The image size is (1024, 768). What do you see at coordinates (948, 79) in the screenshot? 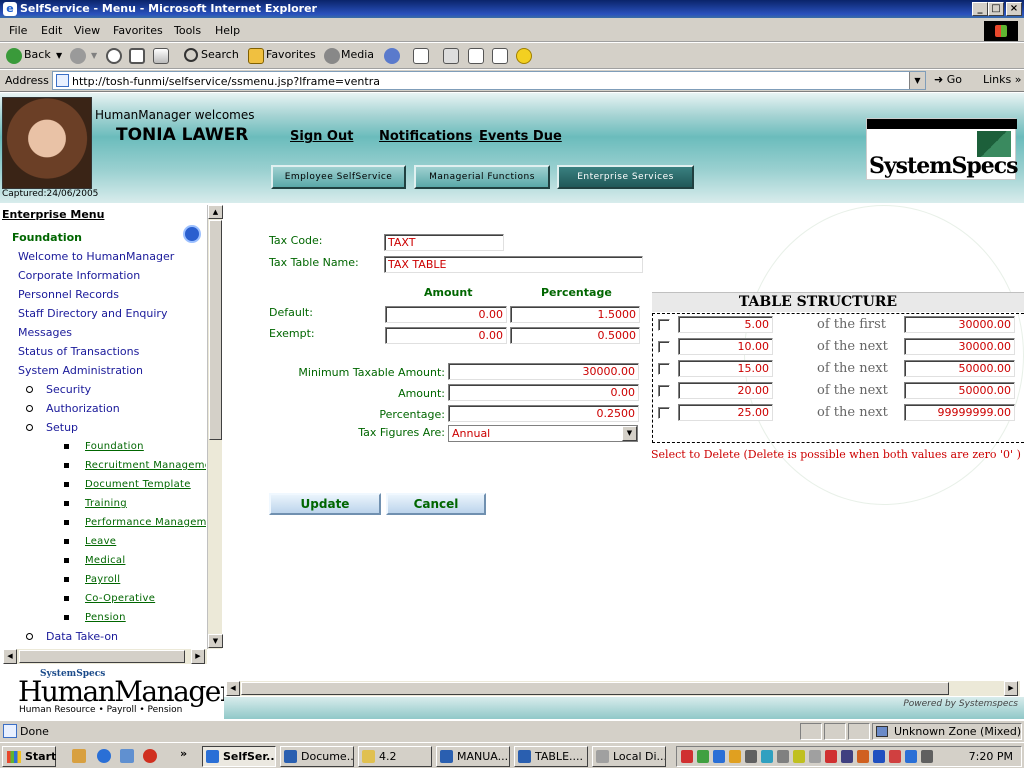
I see `go-button: ➜ Go` at bounding box center [948, 79].